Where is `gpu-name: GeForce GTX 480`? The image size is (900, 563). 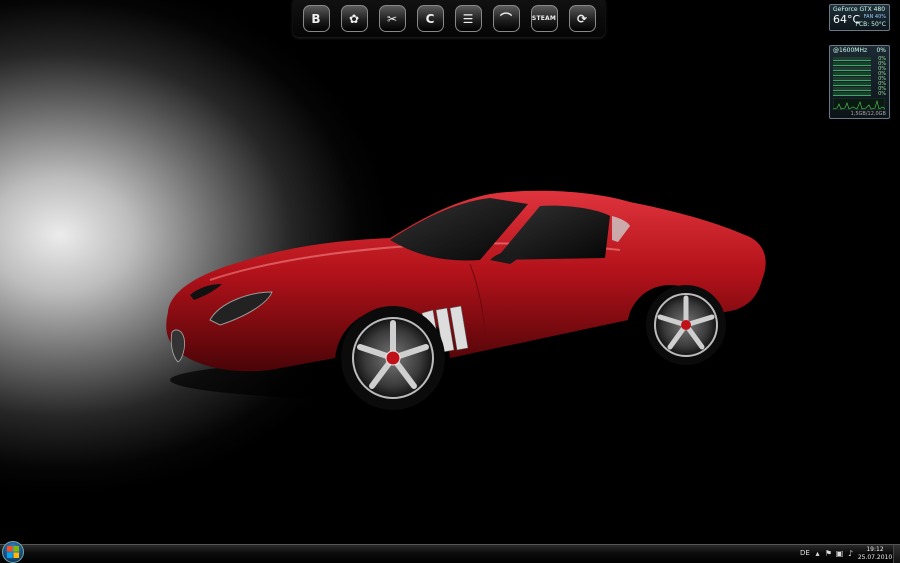 gpu-name: GeForce GTX 480 is located at coordinates (859, 9).